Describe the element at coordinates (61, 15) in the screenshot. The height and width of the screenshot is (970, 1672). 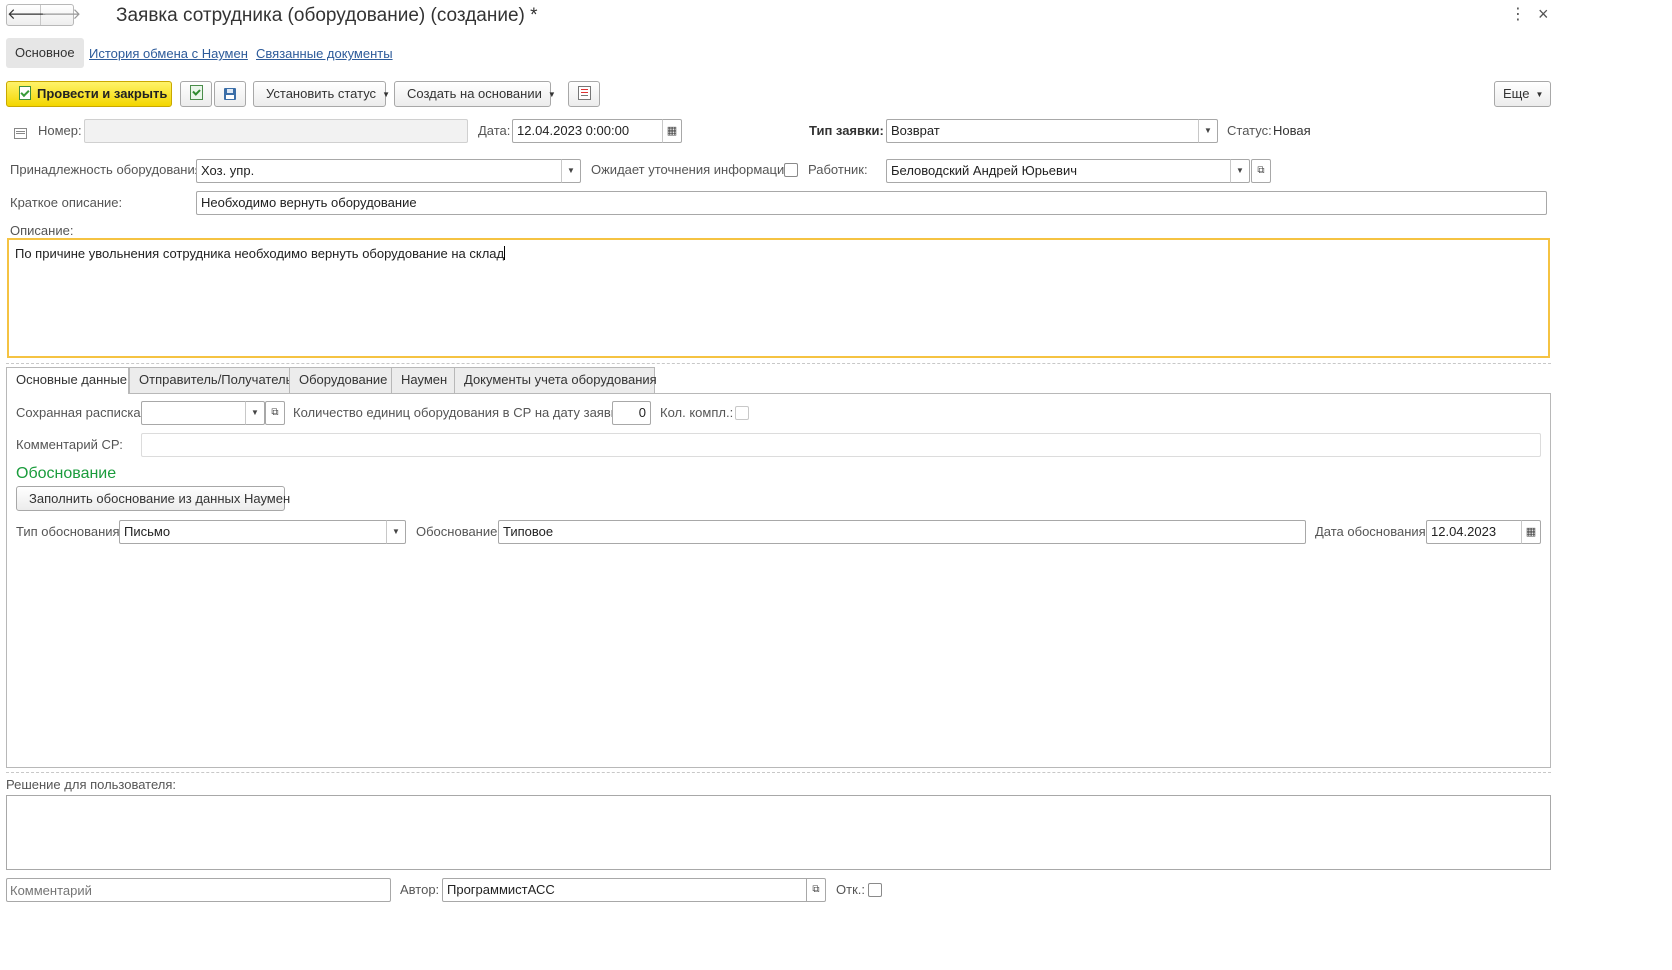
I see `forward-arrow-icon: 🡒` at that location.